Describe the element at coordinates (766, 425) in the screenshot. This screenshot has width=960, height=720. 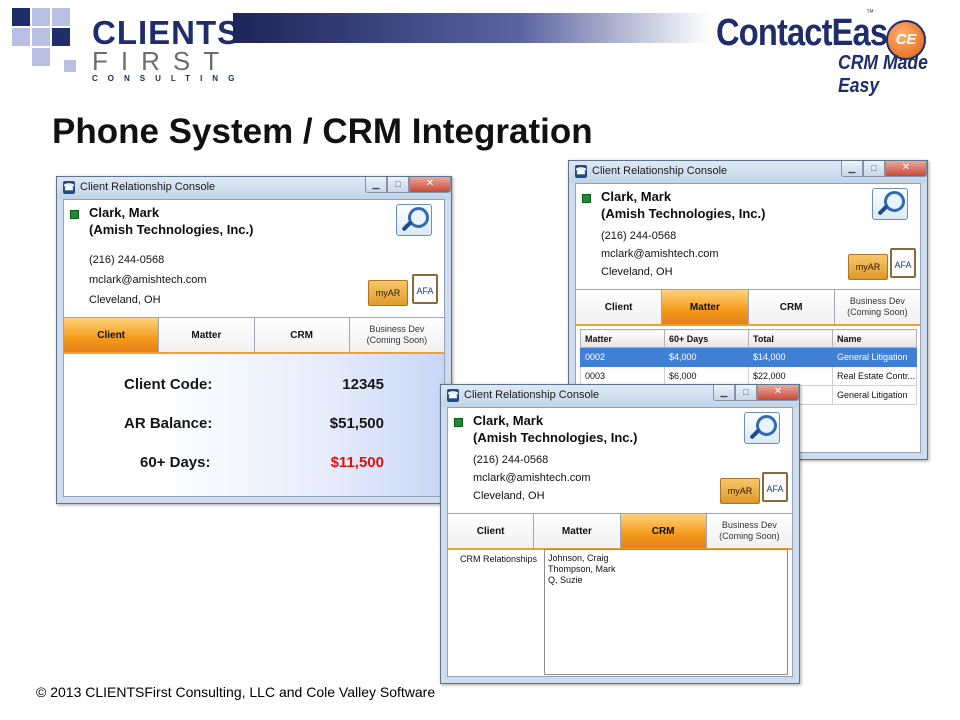
I see `magnifier-icon` at that location.